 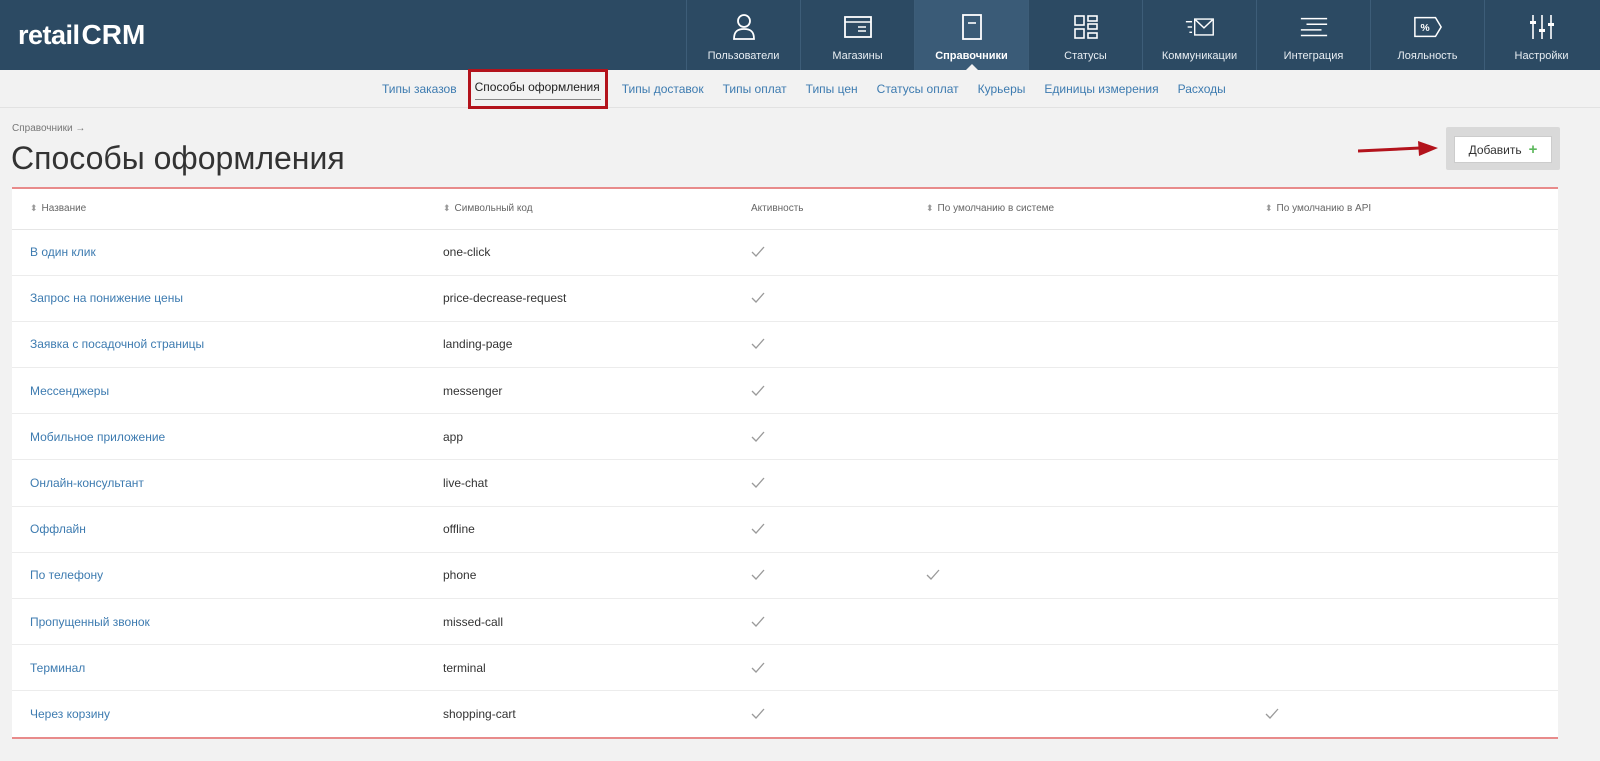 I want to click on cell-name: Онлайн-консультант, so click(x=218, y=483).